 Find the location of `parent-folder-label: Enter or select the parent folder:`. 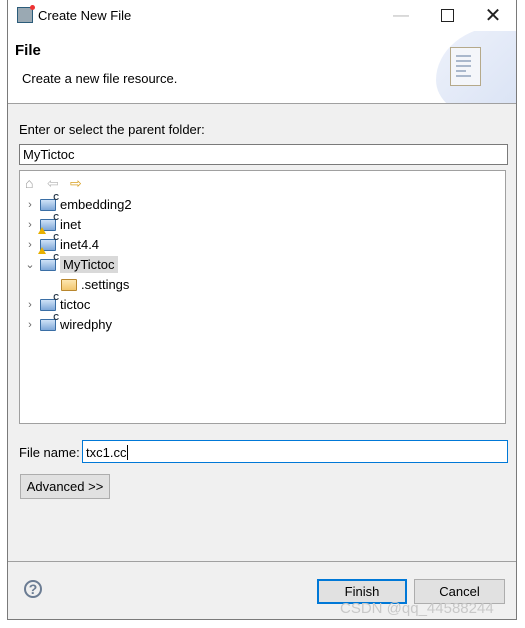

parent-folder-label: Enter or select the parent folder: is located at coordinates (112, 129).